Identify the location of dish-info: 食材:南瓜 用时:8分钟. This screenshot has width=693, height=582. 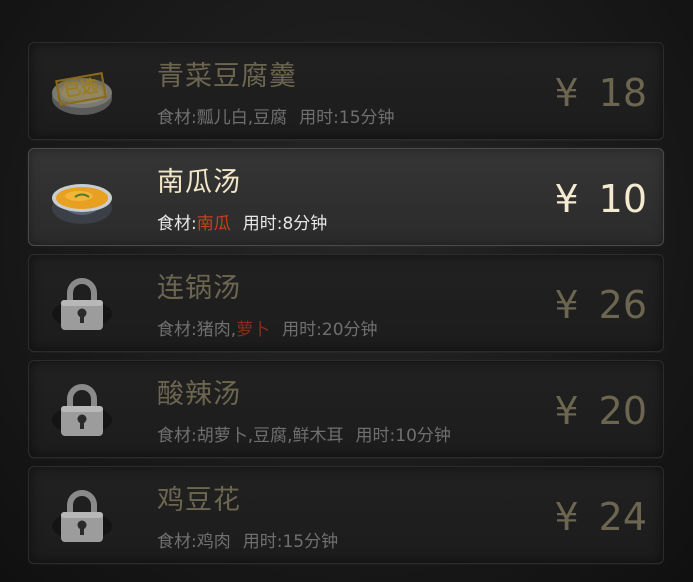
(242, 221).